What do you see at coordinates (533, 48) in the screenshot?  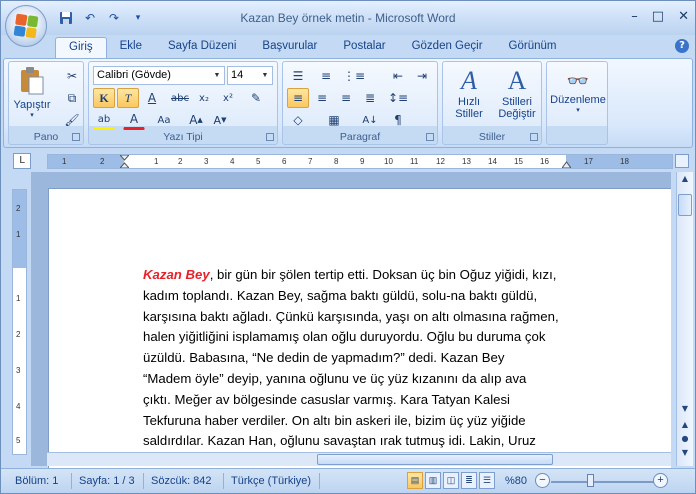 I see `tab-gorunum: Görünüm` at bounding box center [533, 48].